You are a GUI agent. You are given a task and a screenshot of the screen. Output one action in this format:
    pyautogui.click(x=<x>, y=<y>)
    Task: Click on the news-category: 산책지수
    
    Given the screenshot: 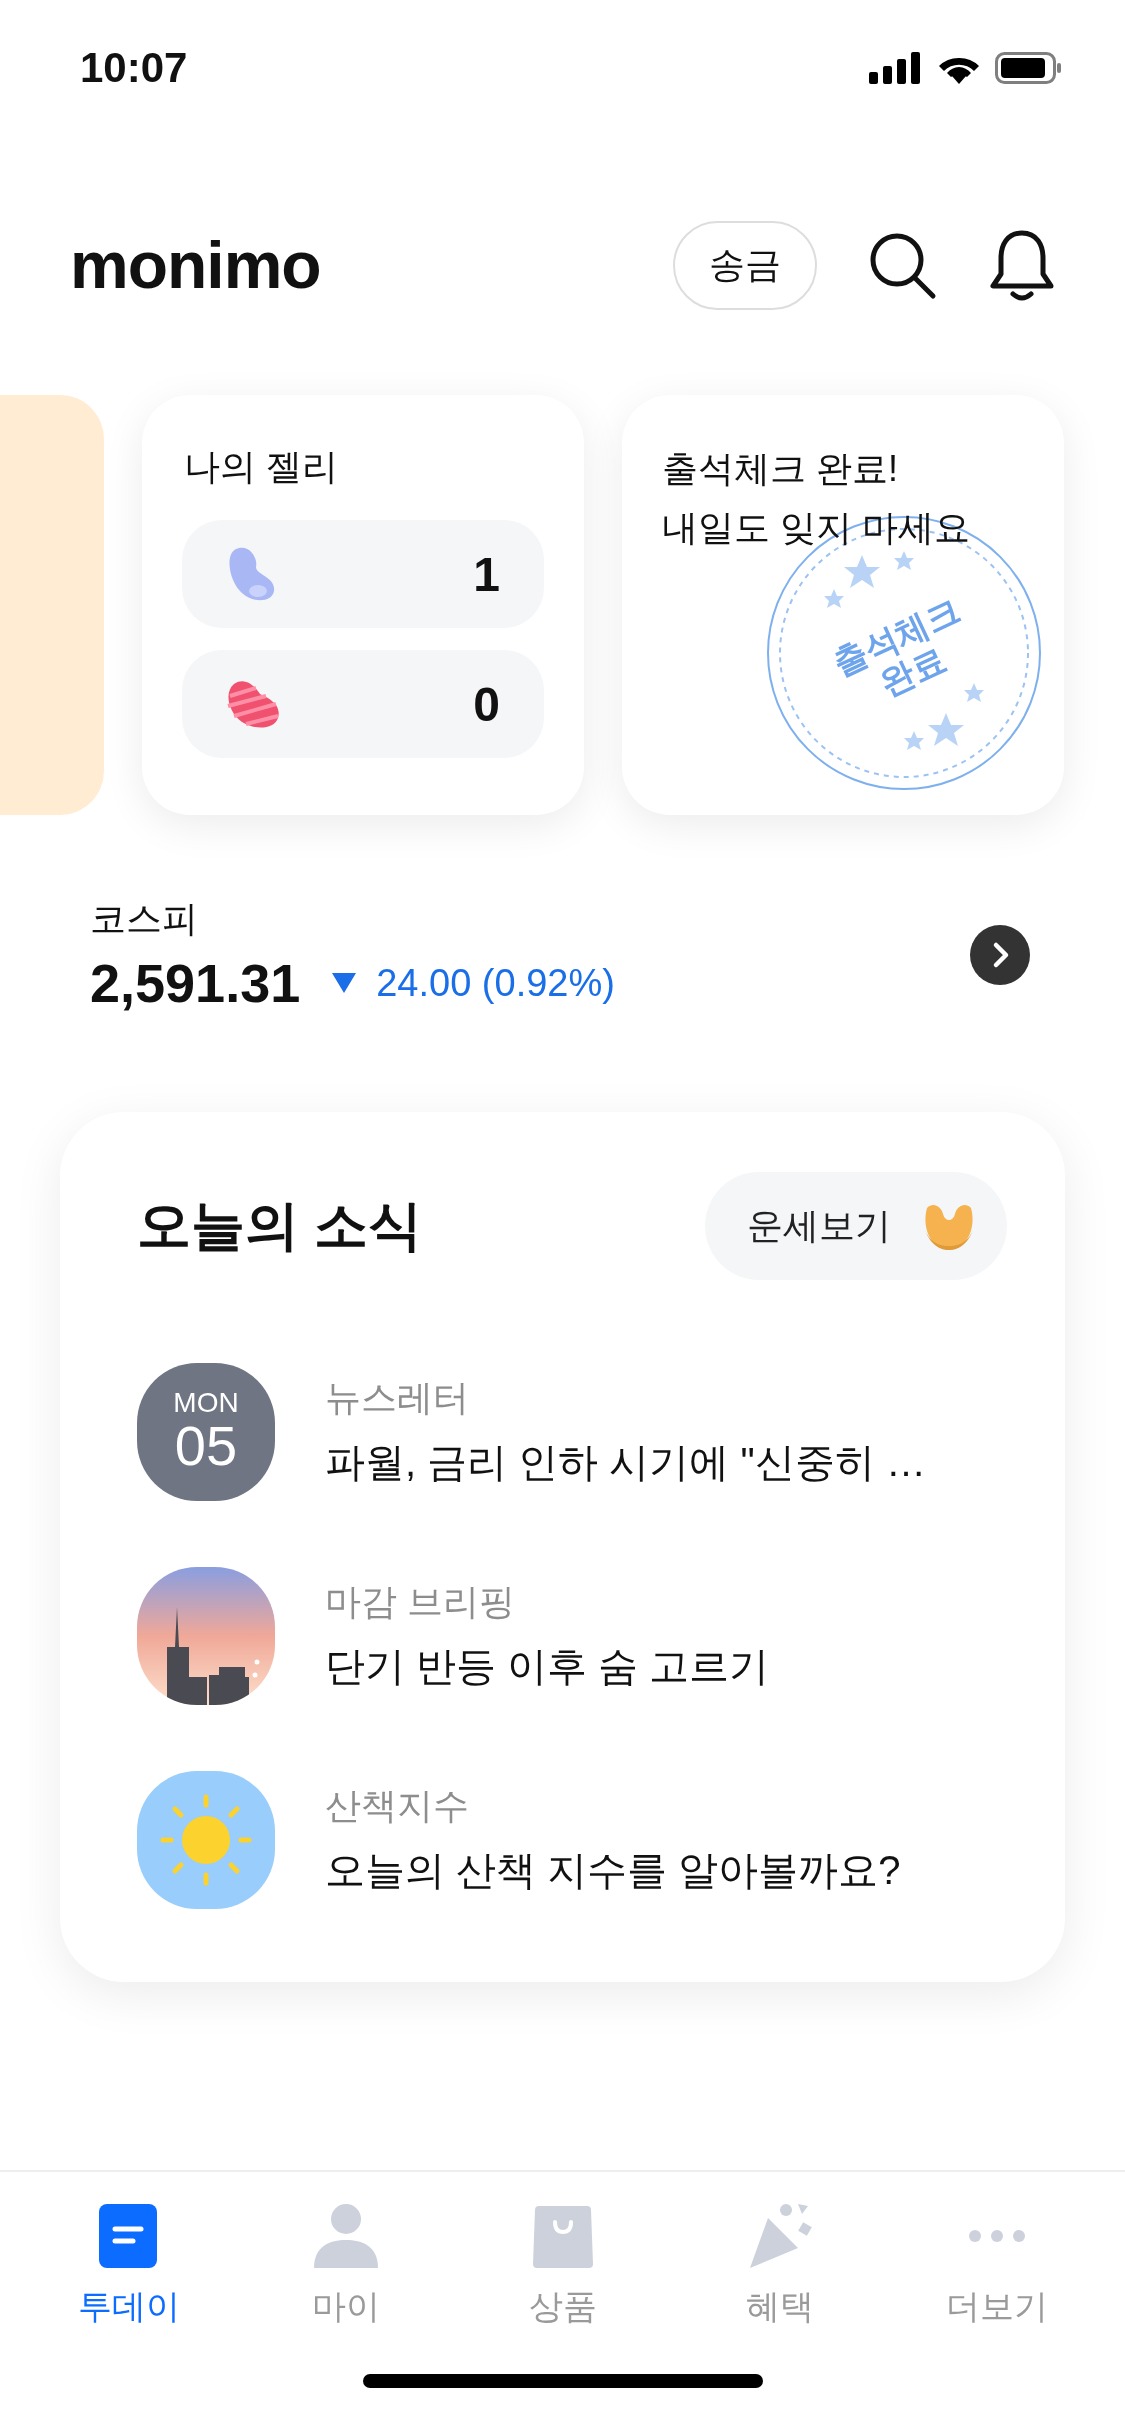 What is the action you would take?
    pyautogui.click(x=397, y=1806)
    